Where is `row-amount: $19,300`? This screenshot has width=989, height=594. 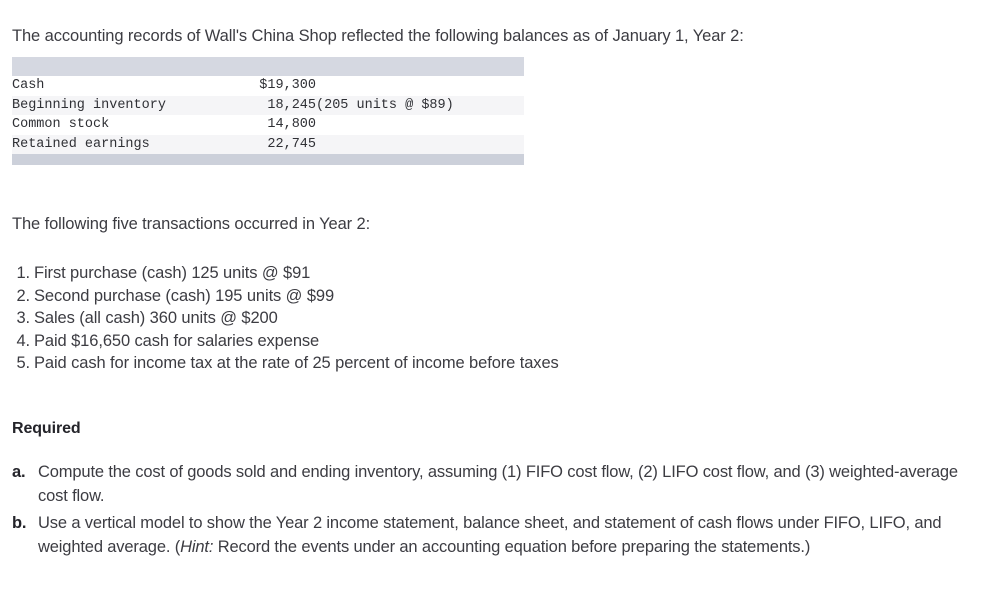
row-amount: $19,300 is located at coordinates (280, 86).